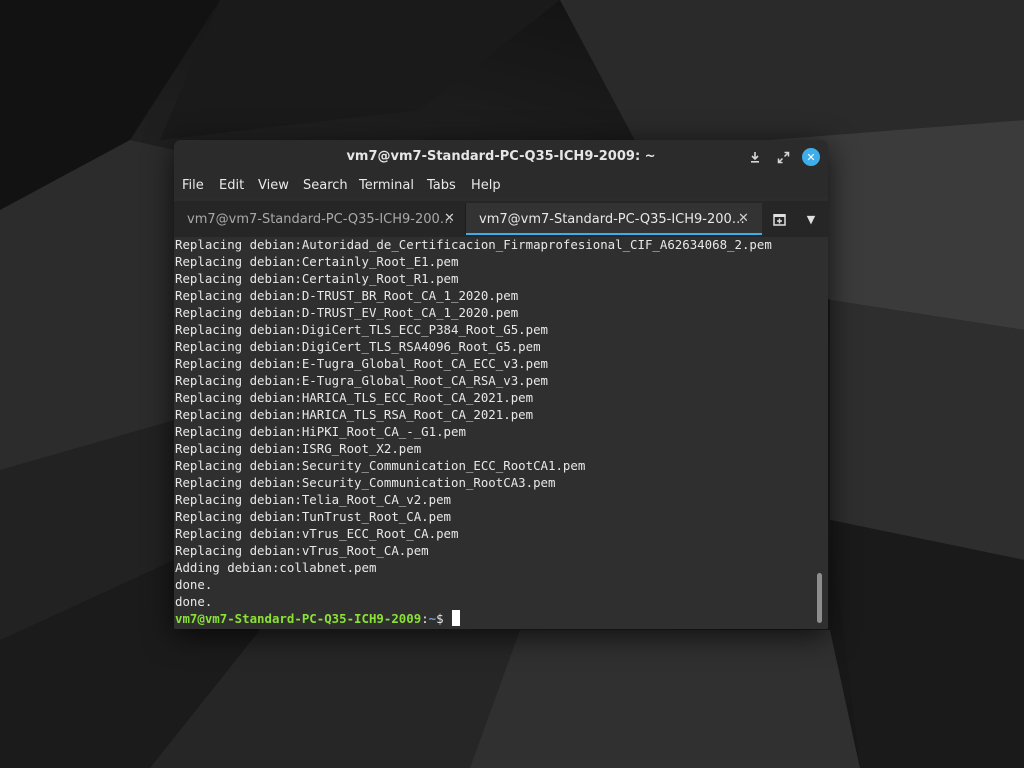 The height and width of the screenshot is (768, 1024). Describe the element at coordinates (614, 234) in the screenshot. I see `active-tab-indicator` at that location.